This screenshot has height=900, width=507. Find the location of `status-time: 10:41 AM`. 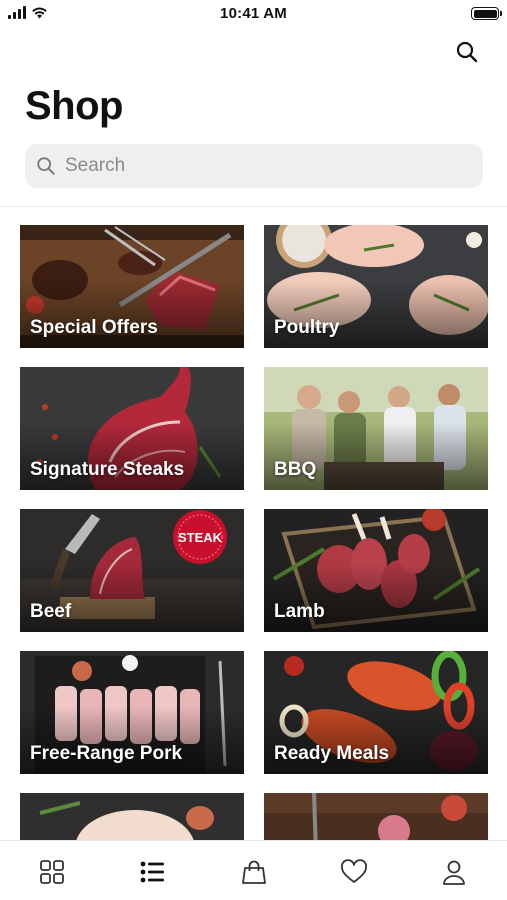

status-time: 10:41 AM is located at coordinates (253, 13).